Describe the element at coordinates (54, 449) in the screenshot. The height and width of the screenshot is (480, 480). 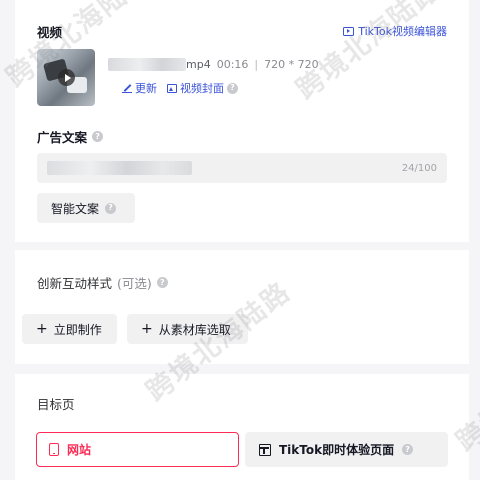
I see `phone-icon` at that location.